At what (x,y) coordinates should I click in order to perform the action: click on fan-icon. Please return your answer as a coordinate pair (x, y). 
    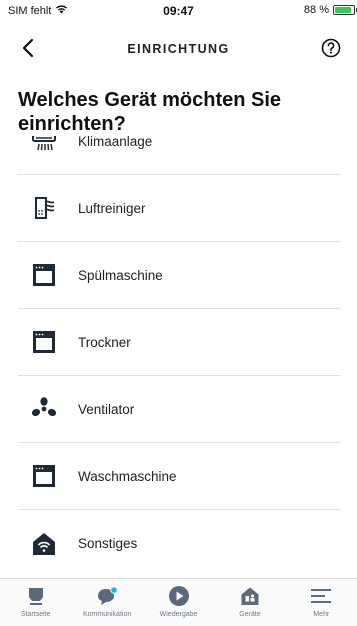
    Looking at the image, I should click on (44, 409).